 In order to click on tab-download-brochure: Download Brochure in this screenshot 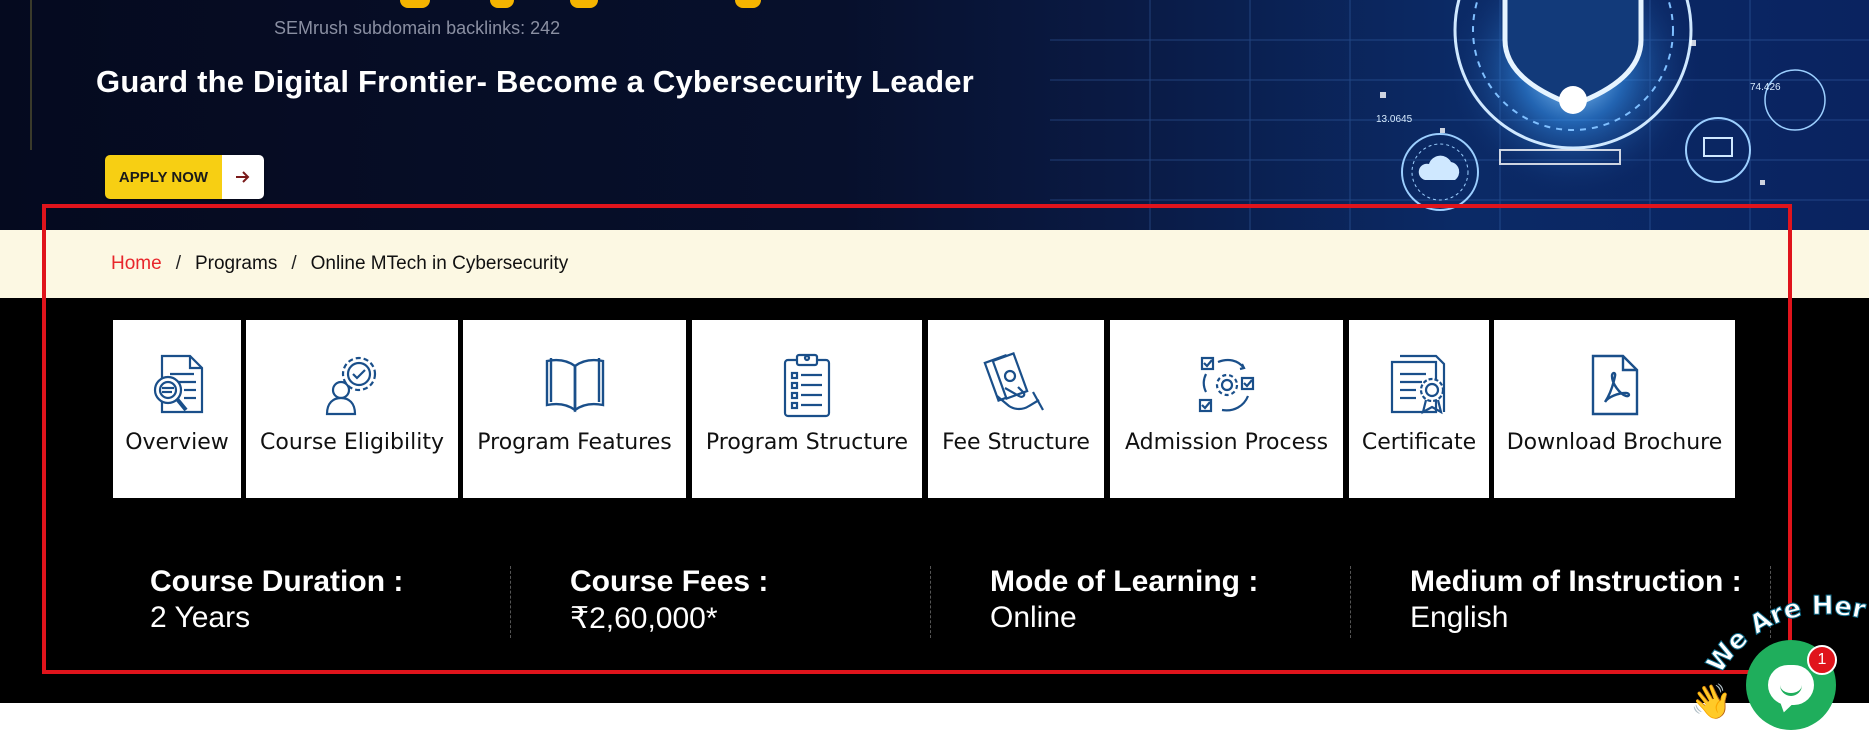, I will do `click(1614, 409)`.